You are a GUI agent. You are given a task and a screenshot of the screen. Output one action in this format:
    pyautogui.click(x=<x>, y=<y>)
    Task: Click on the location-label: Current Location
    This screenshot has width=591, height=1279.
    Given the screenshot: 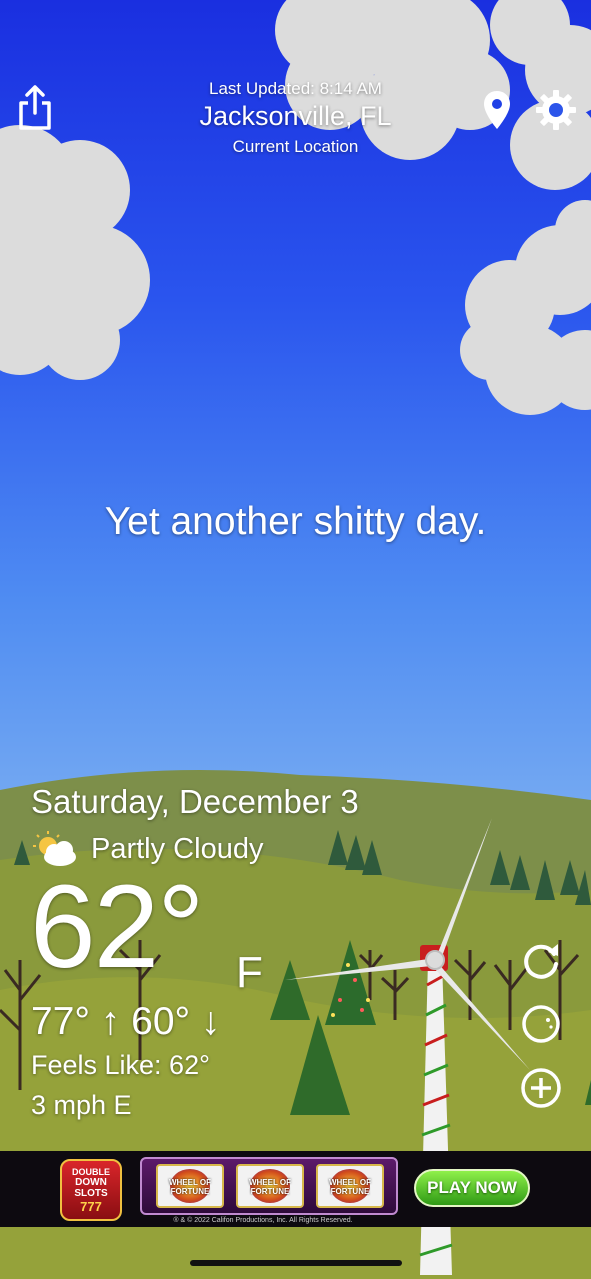 What is the action you would take?
    pyautogui.click(x=295, y=146)
    